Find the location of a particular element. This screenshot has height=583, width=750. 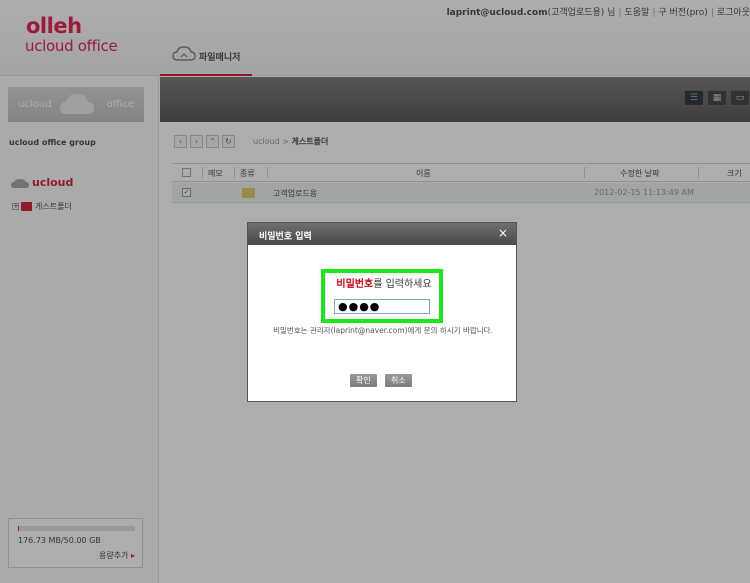

prompt-rest: 를 입력하세요 is located at coordinates (402, 284).